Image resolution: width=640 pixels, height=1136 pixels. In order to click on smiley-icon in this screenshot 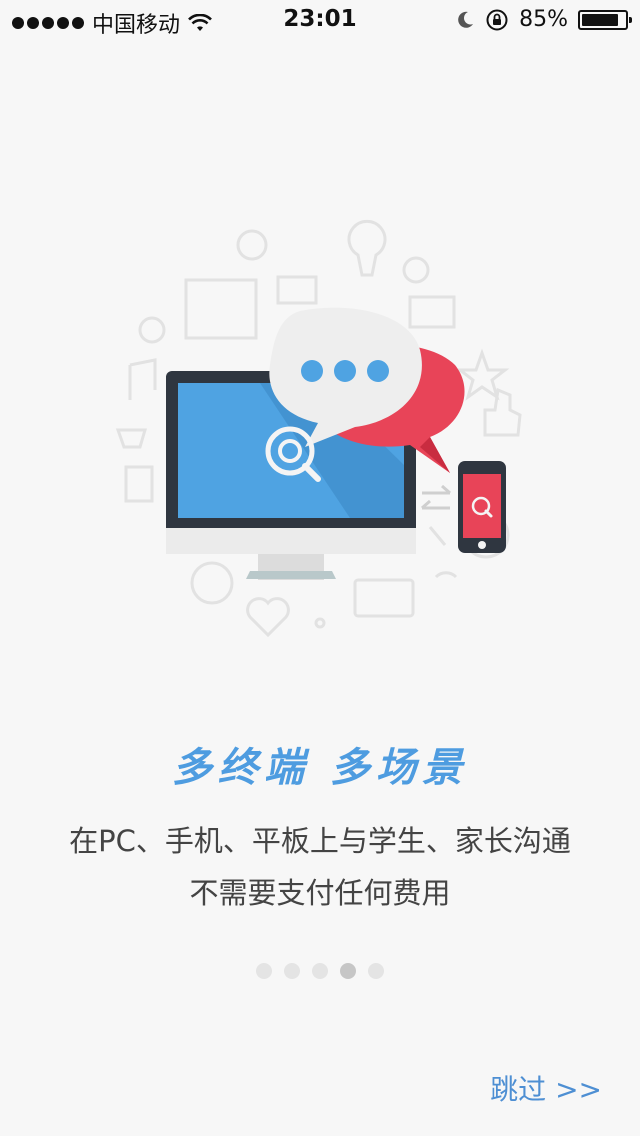, I will do `click(252, 245)`.